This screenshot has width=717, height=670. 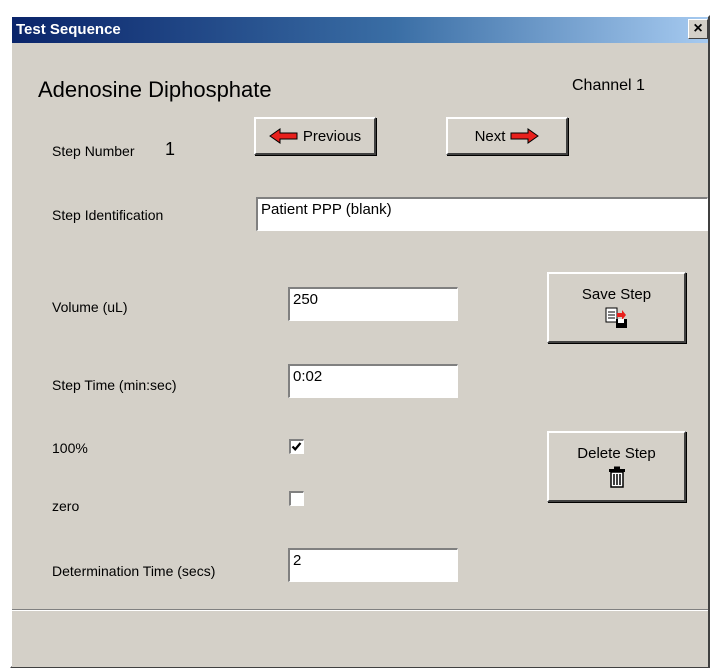 What do you see at coordinates (68, 29) in the screenshot?
I see `window-title: Test Sequence` at bounding box center [68, 29].